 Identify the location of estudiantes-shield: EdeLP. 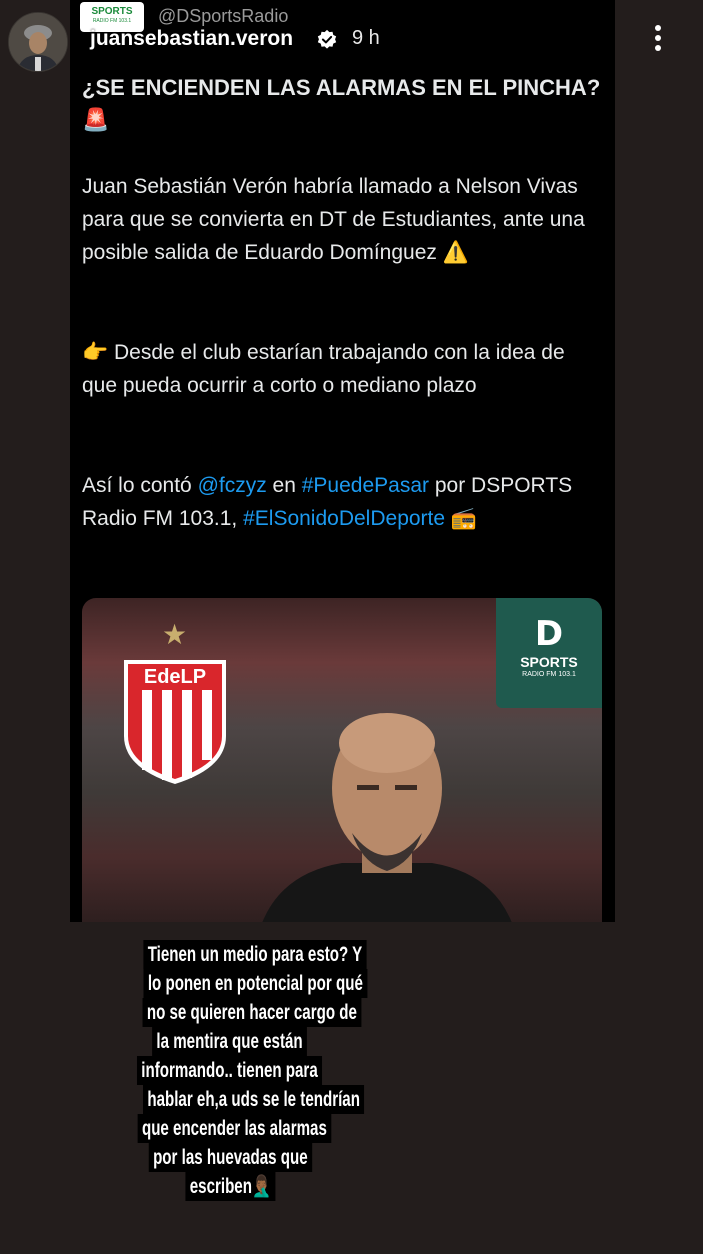
(175, 722).